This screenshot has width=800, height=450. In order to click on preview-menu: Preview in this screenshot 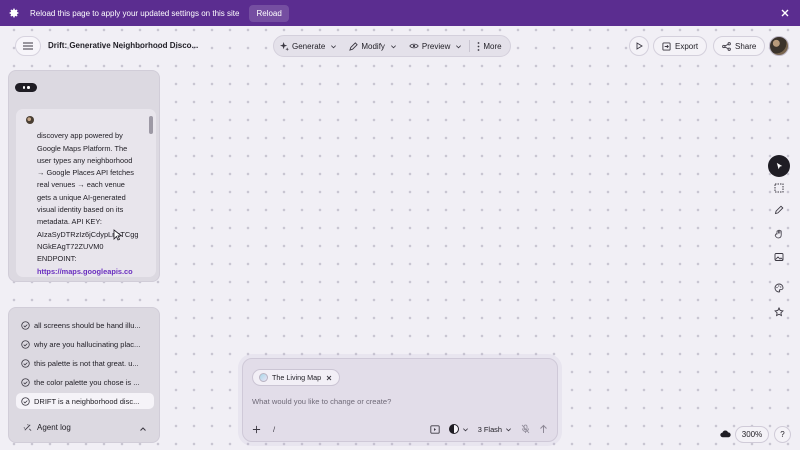, I will do `click(435, 46)`.